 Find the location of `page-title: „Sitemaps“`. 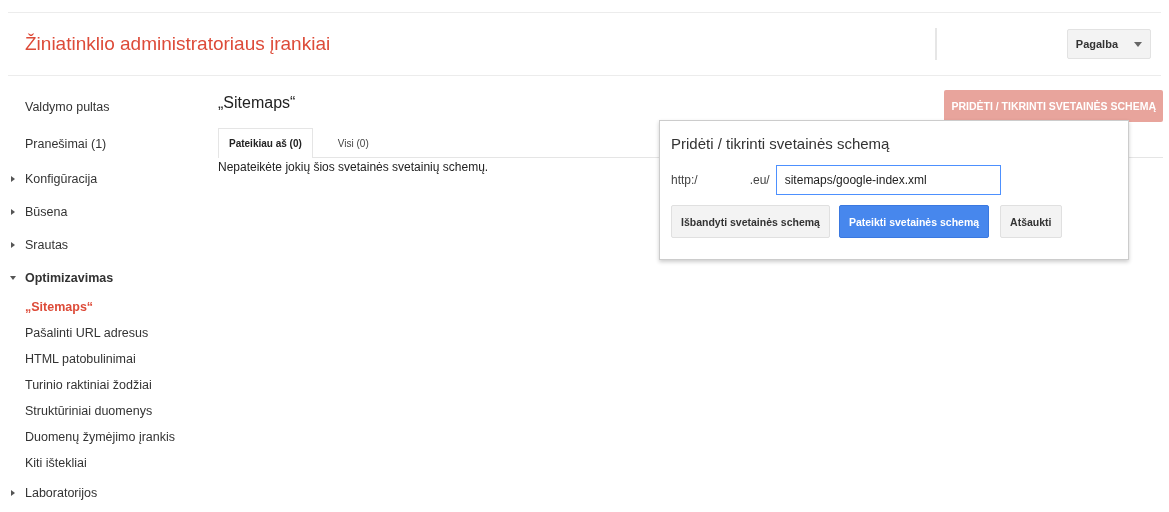

page-title: „Sitemaps“ is located at coordinates (257, 103).